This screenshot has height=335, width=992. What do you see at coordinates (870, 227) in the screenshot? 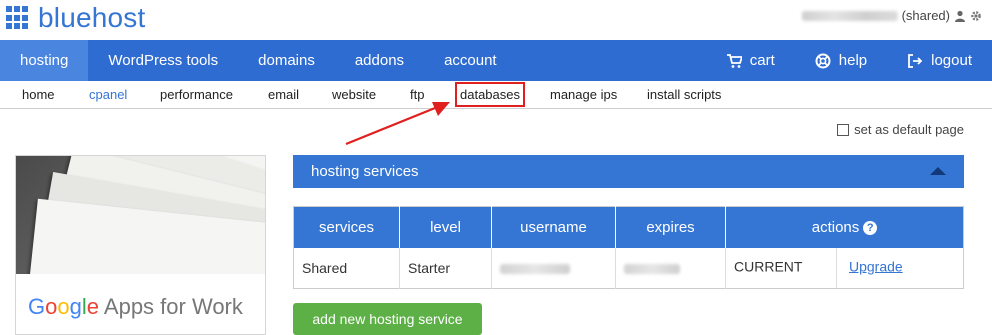
I see `question-icon: ?` at bounding box center [870, 227].